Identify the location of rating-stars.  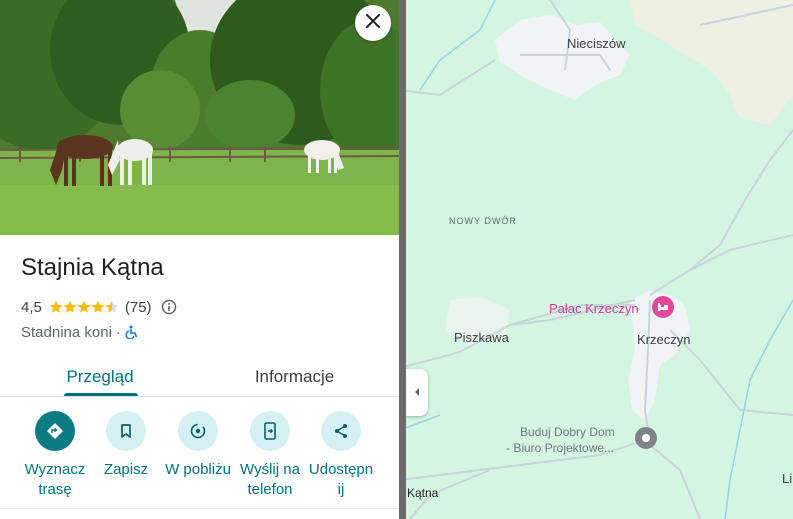
(84, 307).